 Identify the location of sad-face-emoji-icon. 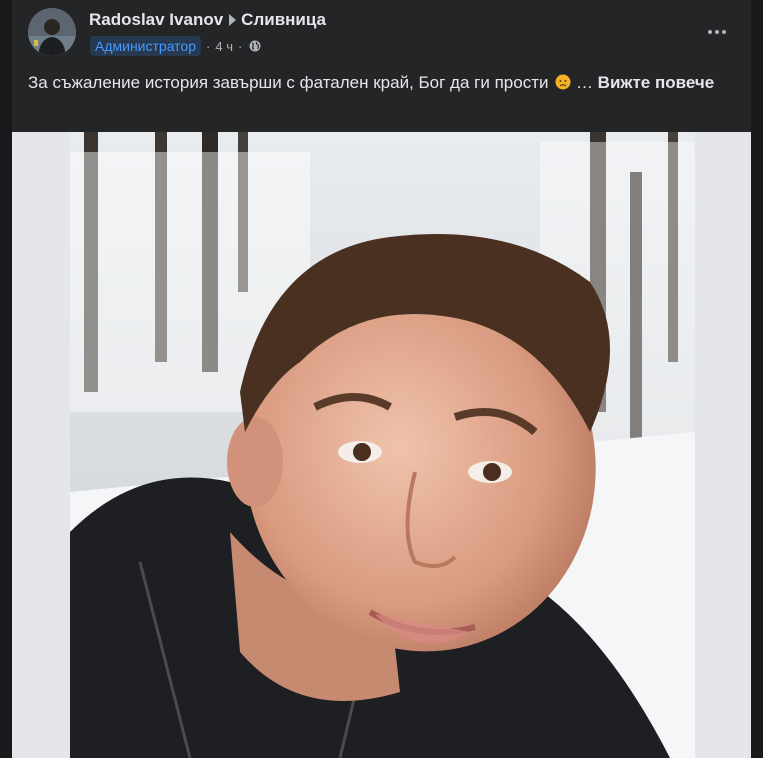
(563, 82).